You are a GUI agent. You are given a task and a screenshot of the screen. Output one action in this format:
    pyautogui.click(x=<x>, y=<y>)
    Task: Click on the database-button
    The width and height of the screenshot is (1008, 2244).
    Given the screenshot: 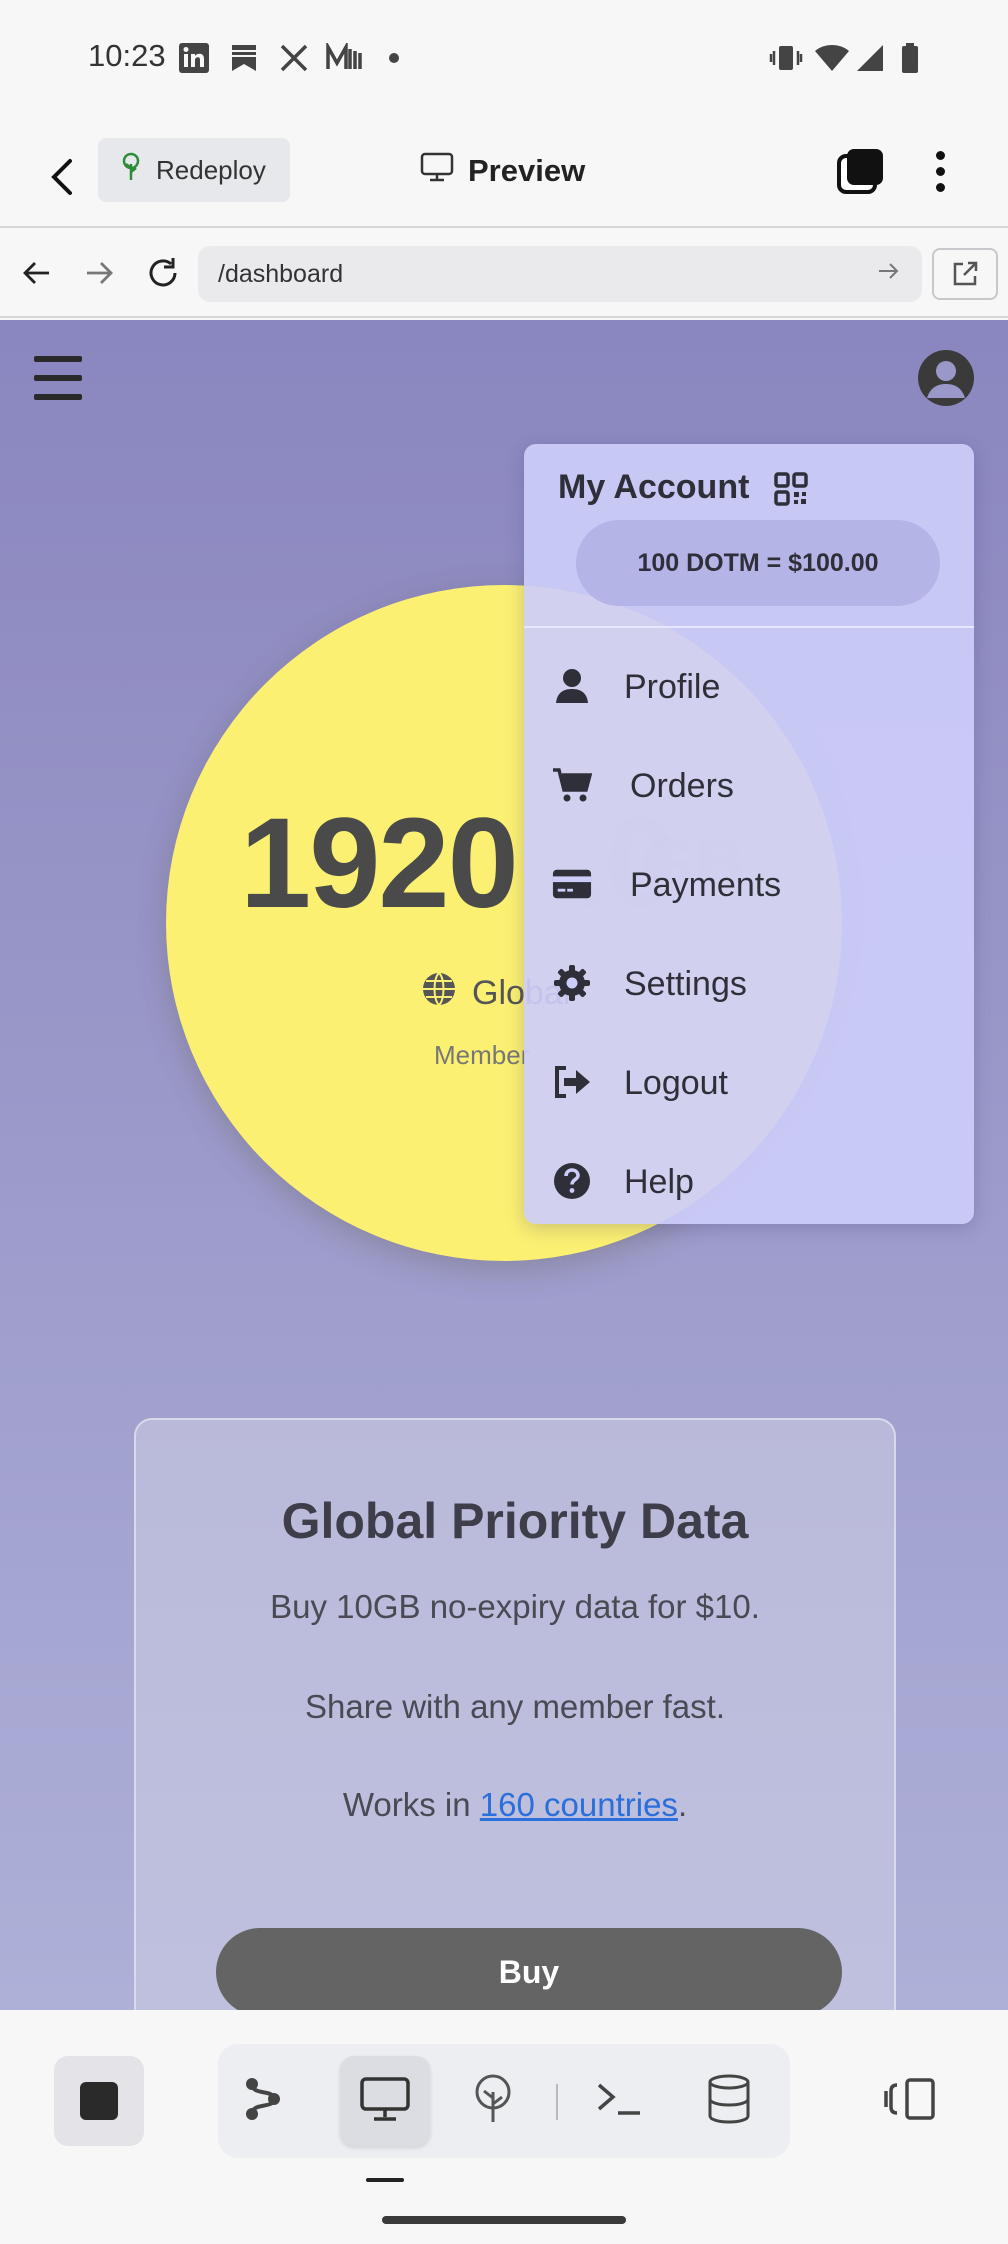 What is the action you would take?
    pyautogui.click(x=729, y=2101)
    